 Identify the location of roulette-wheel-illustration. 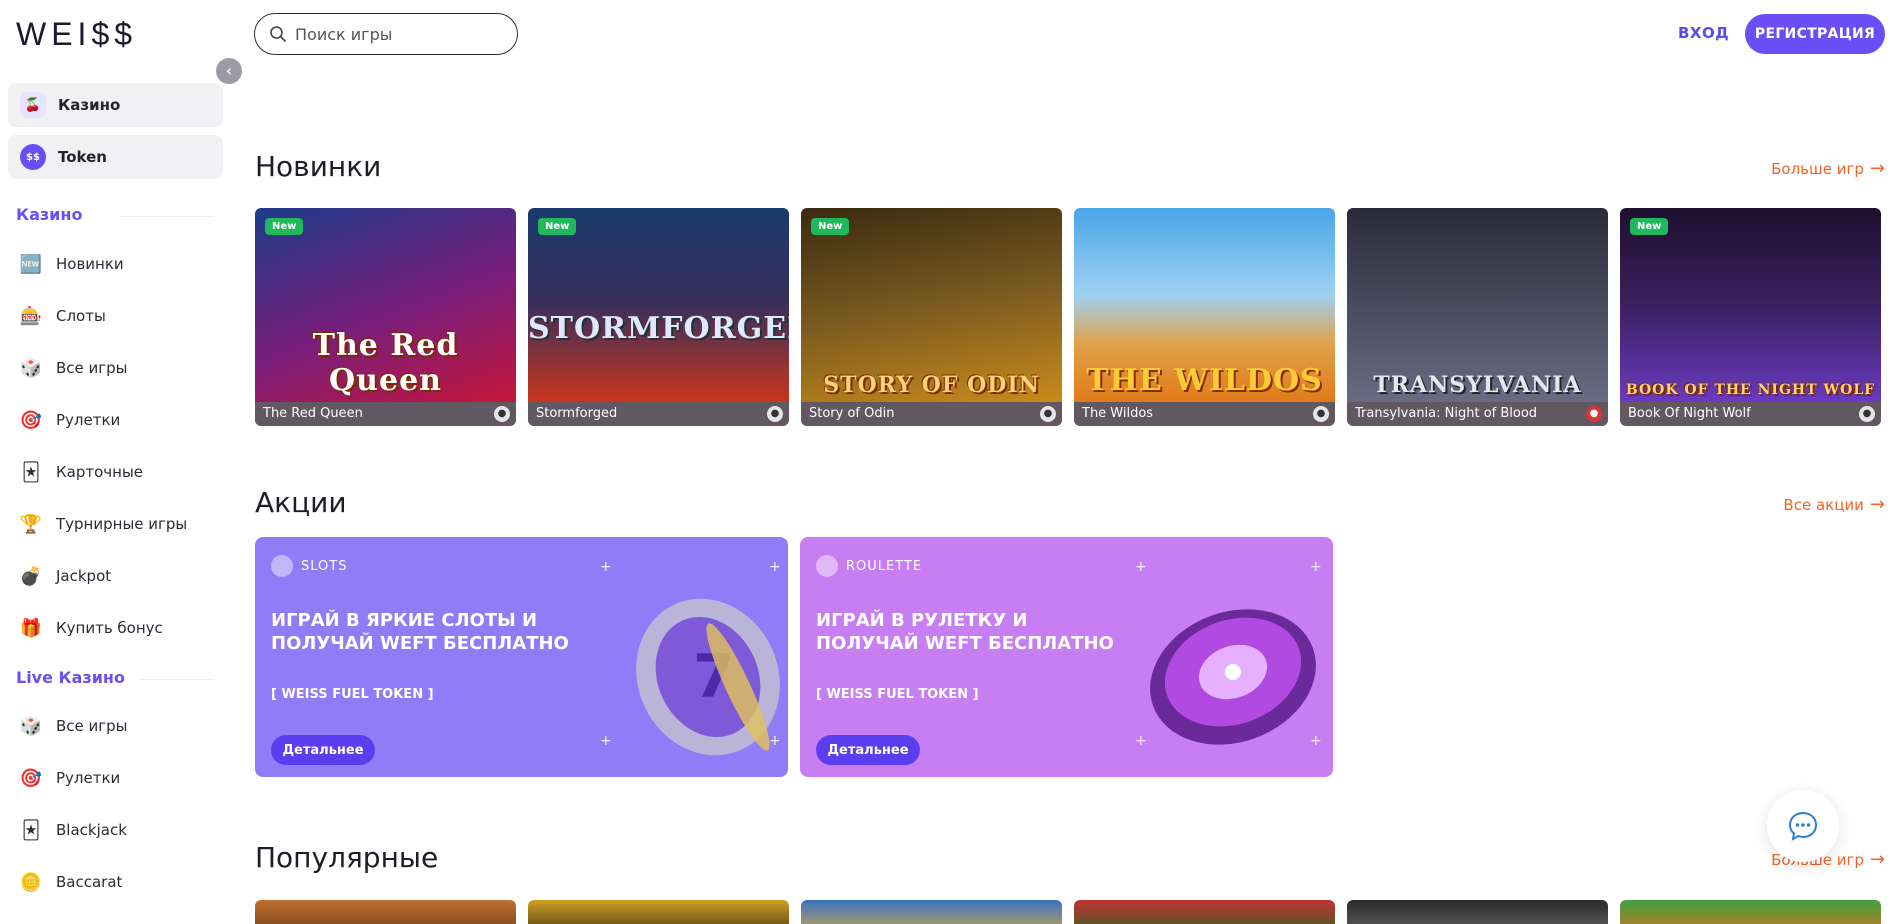
(1233, 677).